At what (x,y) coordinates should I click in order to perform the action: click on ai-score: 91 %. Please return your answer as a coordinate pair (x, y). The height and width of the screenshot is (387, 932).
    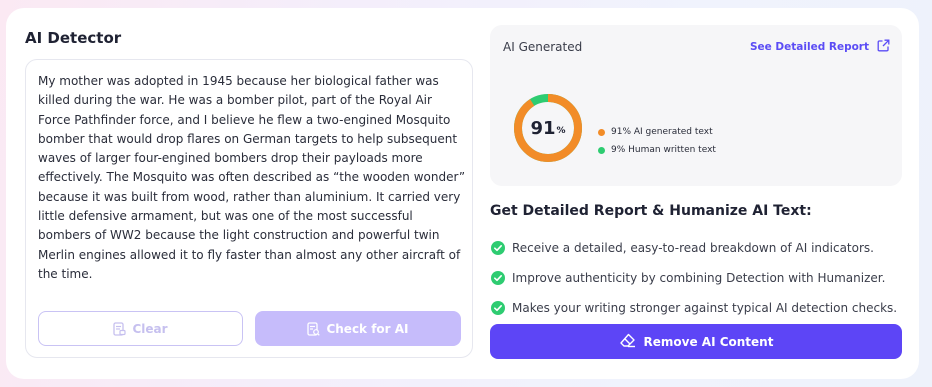
    Looking at the image, I should click on (548, 128).